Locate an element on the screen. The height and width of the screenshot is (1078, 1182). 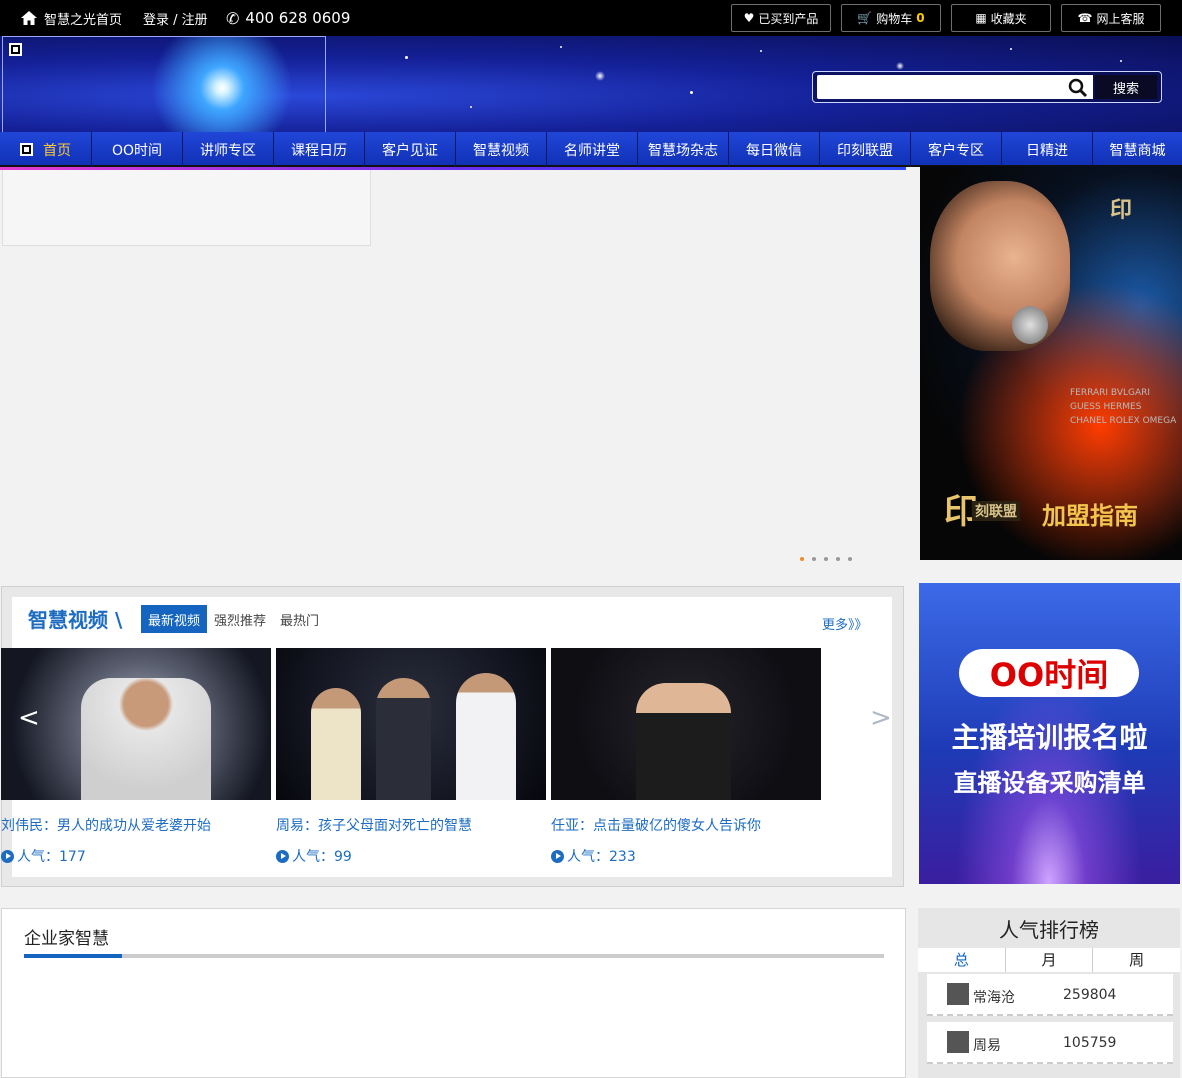
ranking-tab-total: 总 is located at coordinates (962, 960).